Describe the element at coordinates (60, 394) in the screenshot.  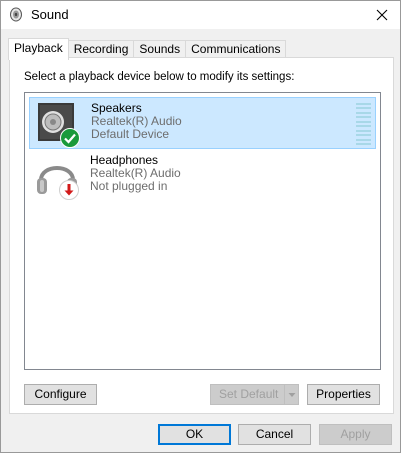
I see `configure-button: Configure` at that location.